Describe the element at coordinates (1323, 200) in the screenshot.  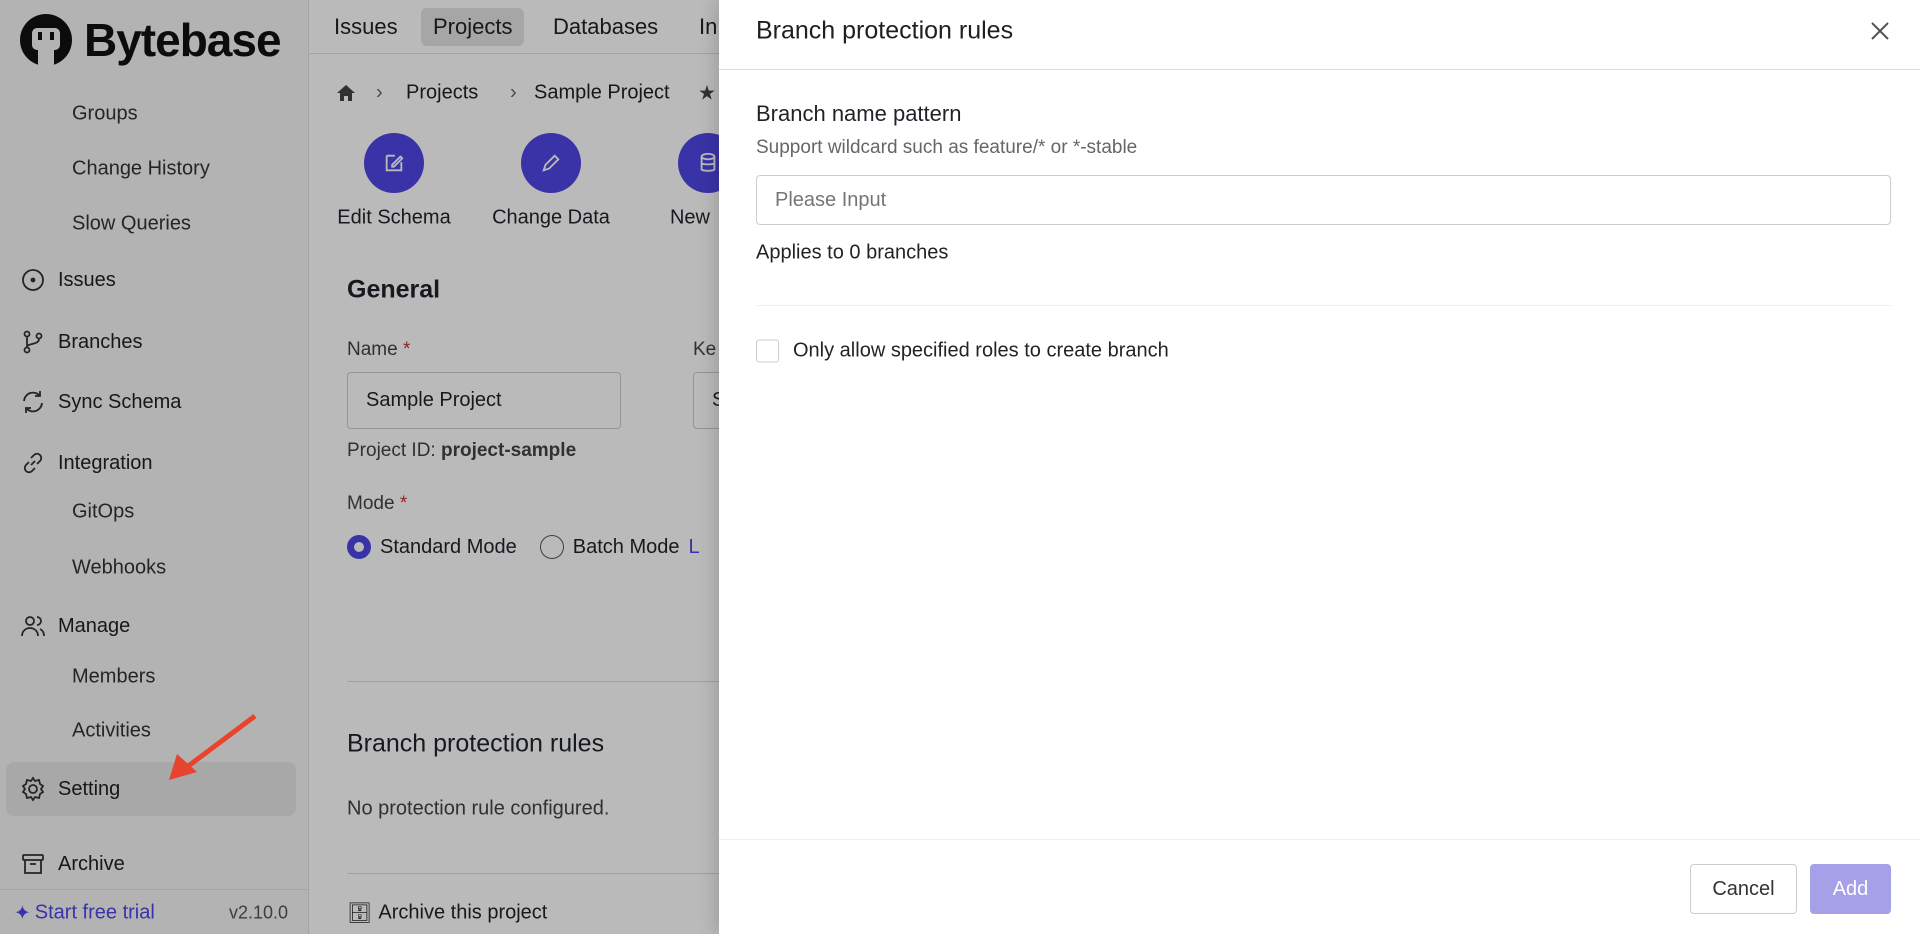
I see `branch-pattern-input` at that location.